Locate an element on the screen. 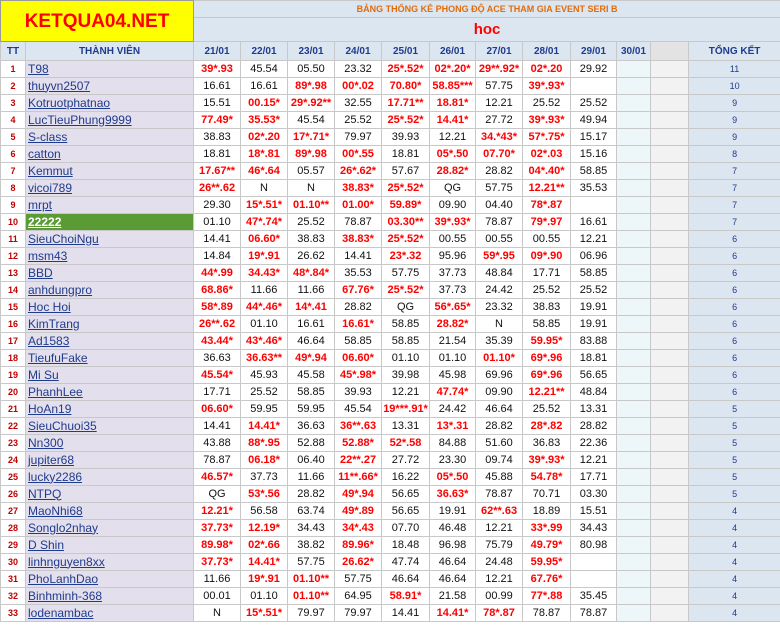  member-name-link: NTPQ is located at coordinates (109, 494).